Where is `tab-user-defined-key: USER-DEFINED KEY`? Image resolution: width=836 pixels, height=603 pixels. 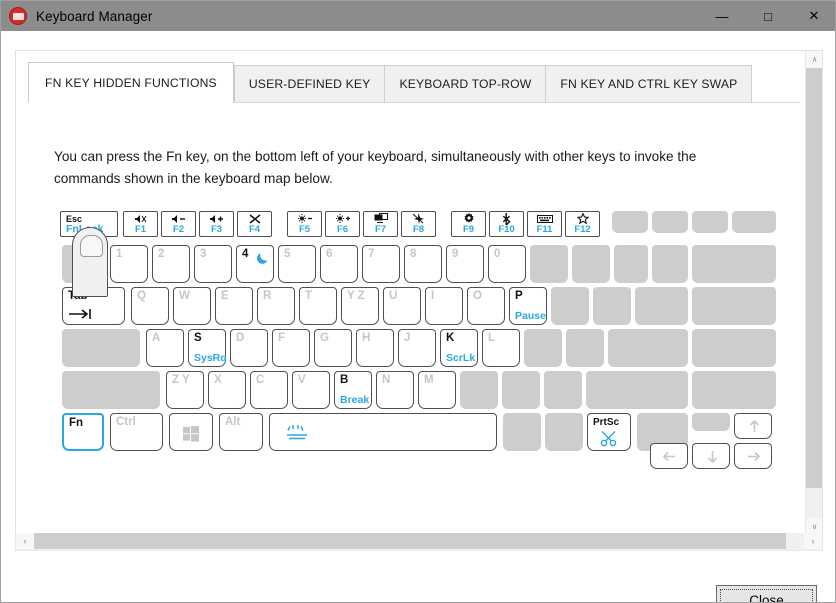 tab-user-defined-key: USER-DEFINED KEY is located at coordinates (309, 84).